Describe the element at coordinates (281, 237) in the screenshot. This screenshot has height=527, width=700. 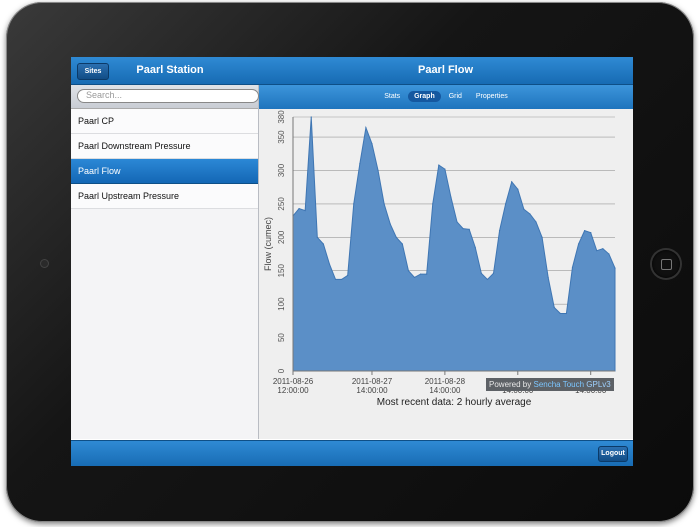
I see `y-tick-label: 200` at that location.